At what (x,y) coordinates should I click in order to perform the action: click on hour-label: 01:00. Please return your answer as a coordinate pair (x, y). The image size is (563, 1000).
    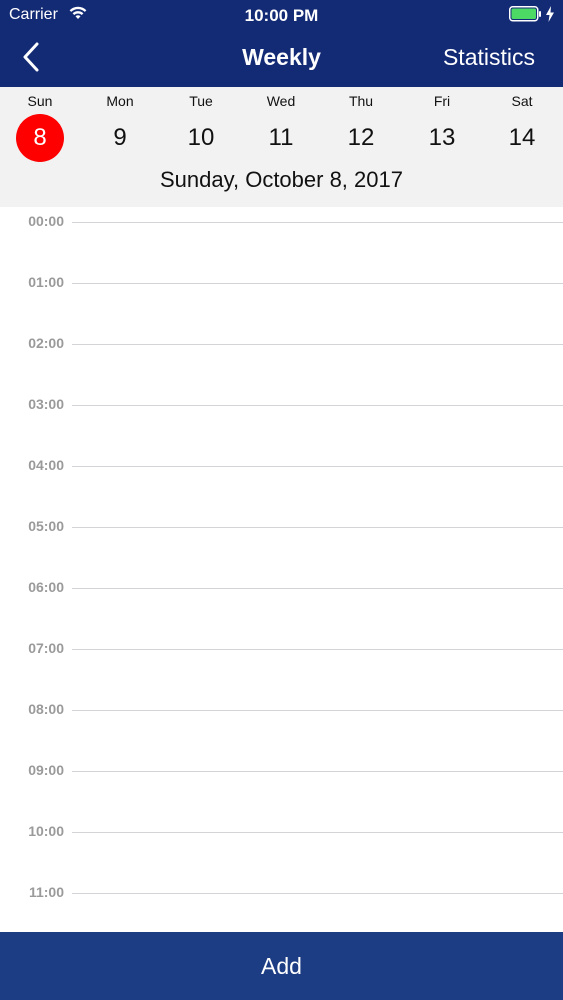
    Looking at the image, I should click on (46, 282).